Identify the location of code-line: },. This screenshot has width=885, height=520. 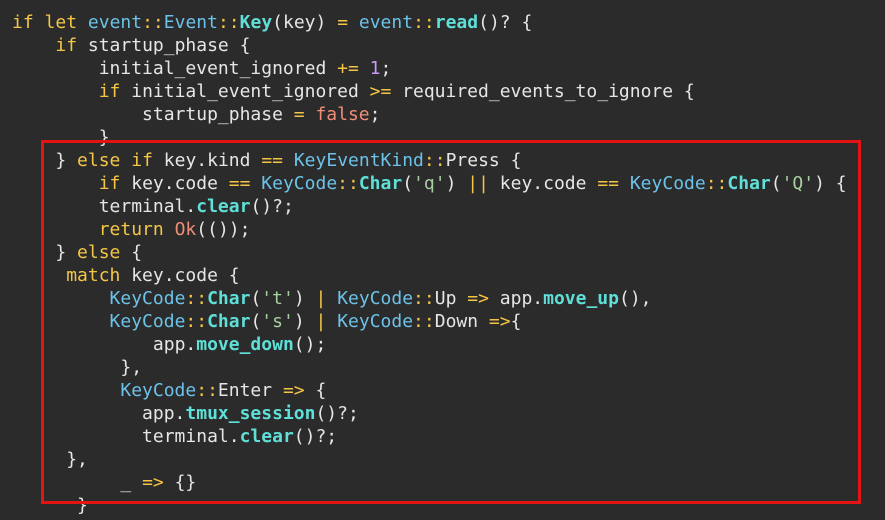
(50, 459).